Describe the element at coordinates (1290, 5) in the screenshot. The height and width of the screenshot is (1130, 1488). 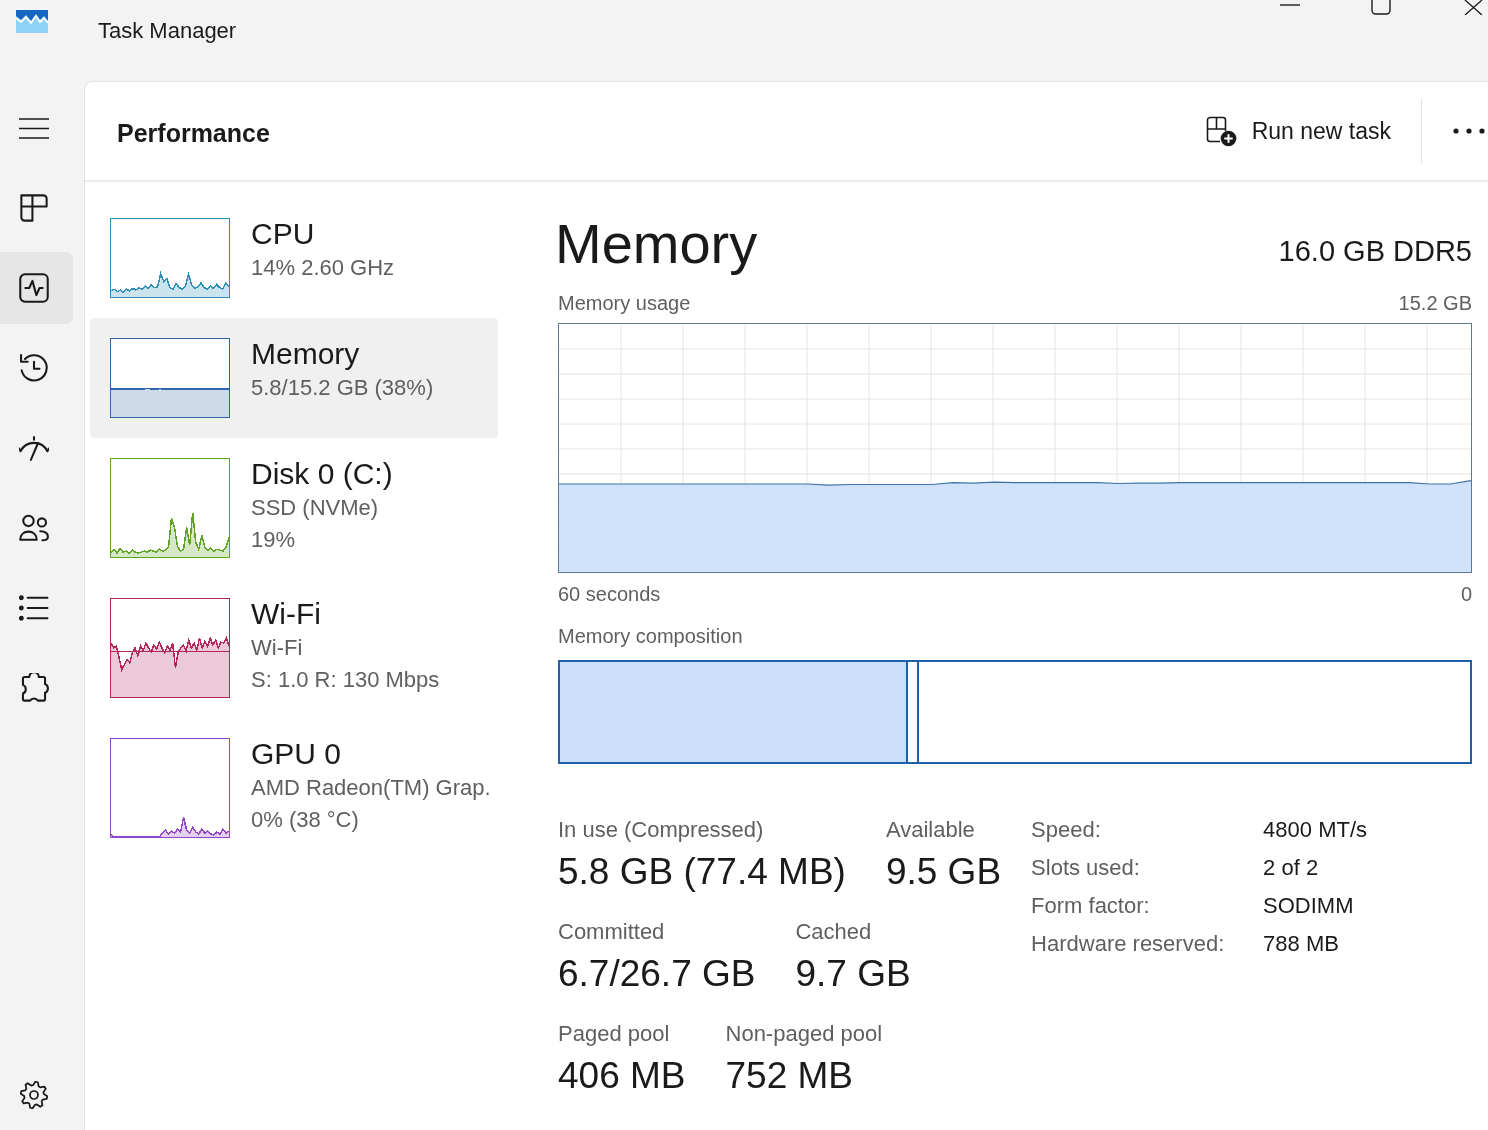
I see `minimize-icon` at that location.